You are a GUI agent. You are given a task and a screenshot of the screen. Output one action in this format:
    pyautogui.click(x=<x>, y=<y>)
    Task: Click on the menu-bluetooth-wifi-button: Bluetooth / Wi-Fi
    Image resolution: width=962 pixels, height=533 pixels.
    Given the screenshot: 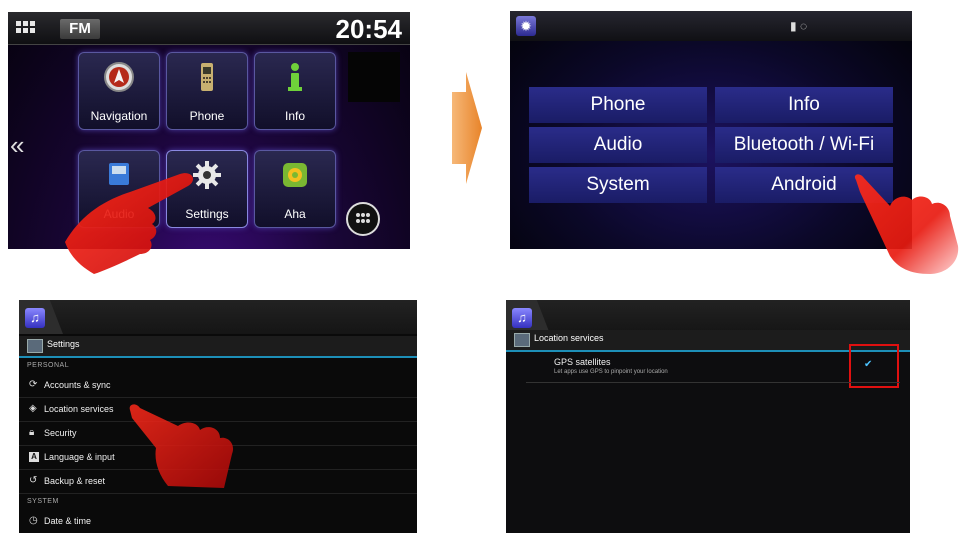 What is the action you would take?
    pyautogui.click(x=804, y=145)
    